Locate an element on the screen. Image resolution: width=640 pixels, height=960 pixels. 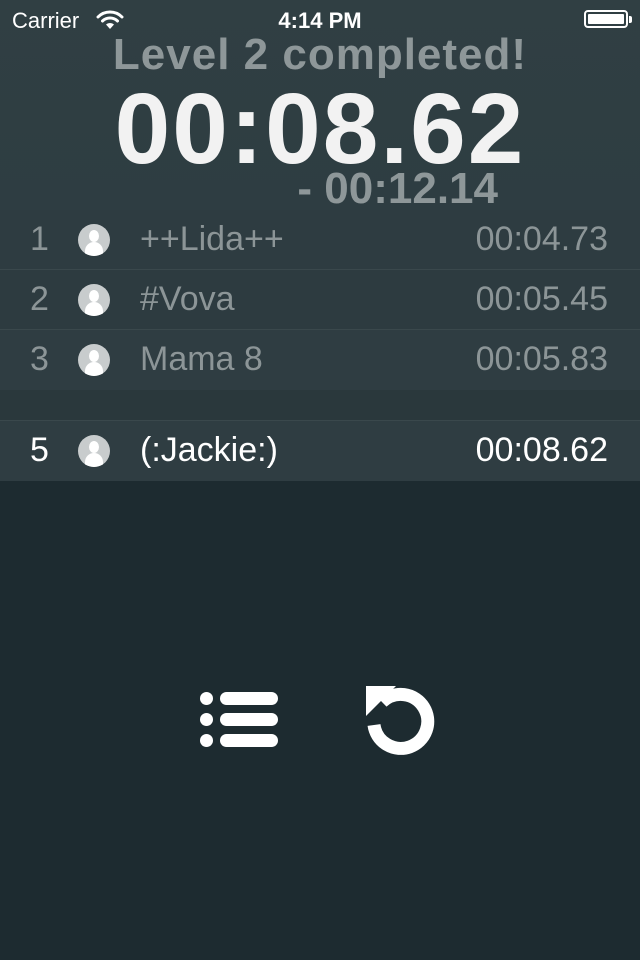
player-time: 00:04.73 is located at coordinates (541, 239).